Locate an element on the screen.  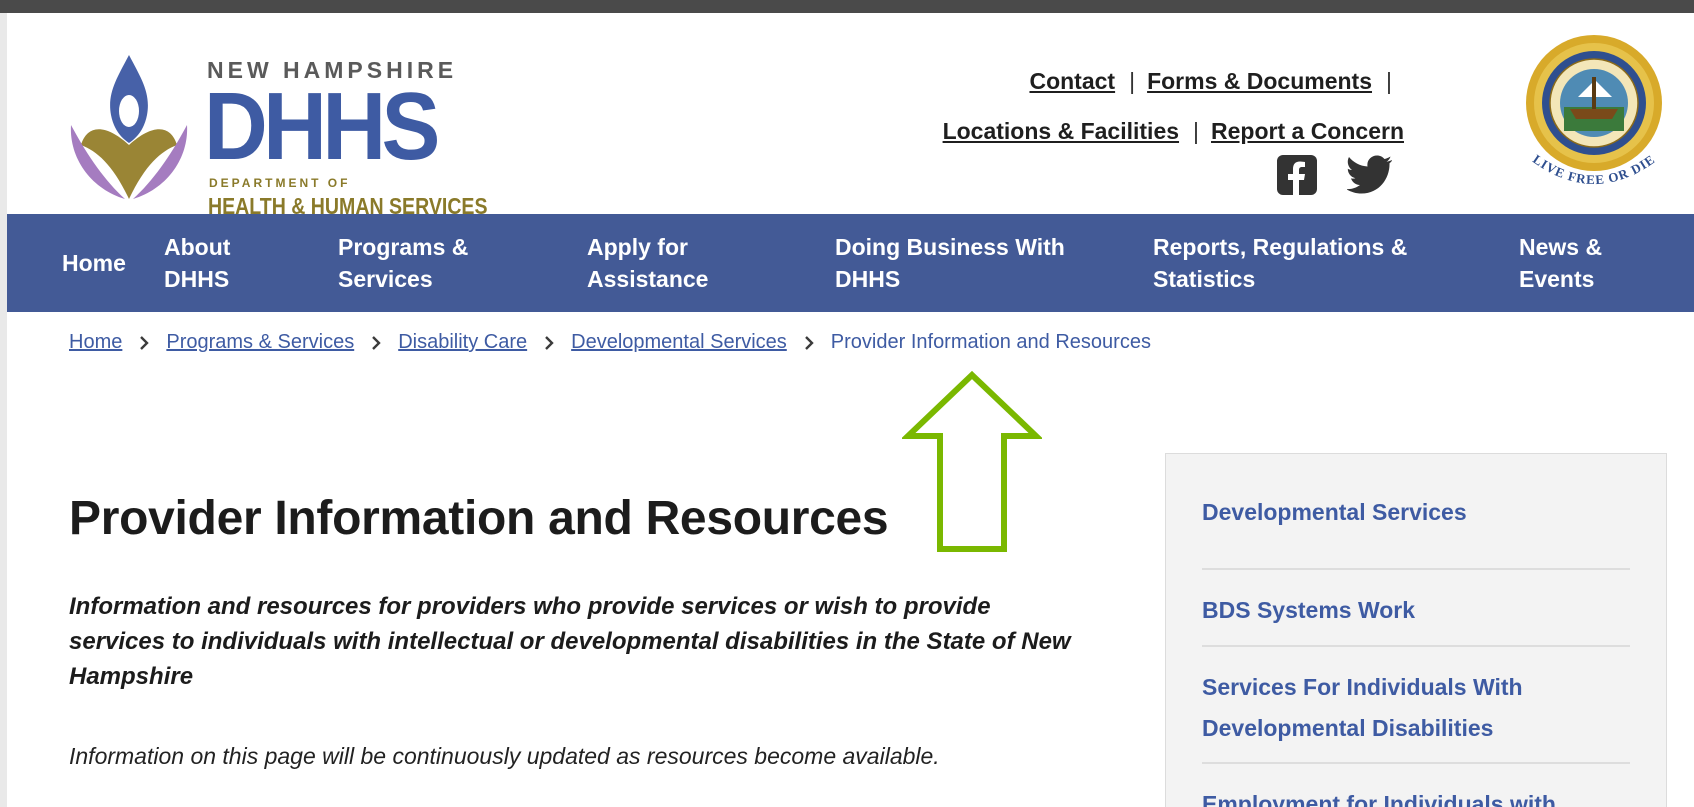
breadcrumb-home-link: Home is located at coordinates (95, 342).